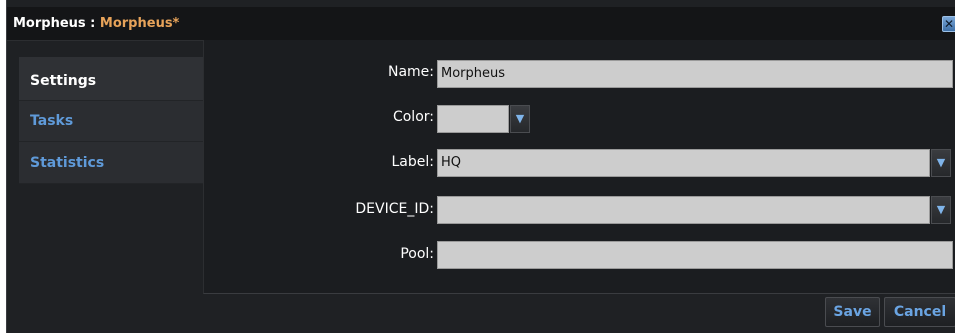 This screenshot has height=333, width=955. I want to click on cancel-button: Cancel, so click(919, 312).